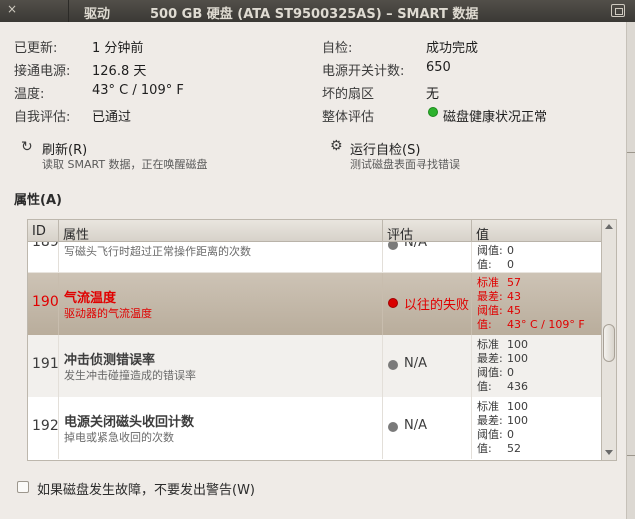 The height and width of the screenshot is (519, 635). What do you see at coordinates (482, 233) in the screenshot?
I see `column-header-value: 值` at bounding box center [482, 233].